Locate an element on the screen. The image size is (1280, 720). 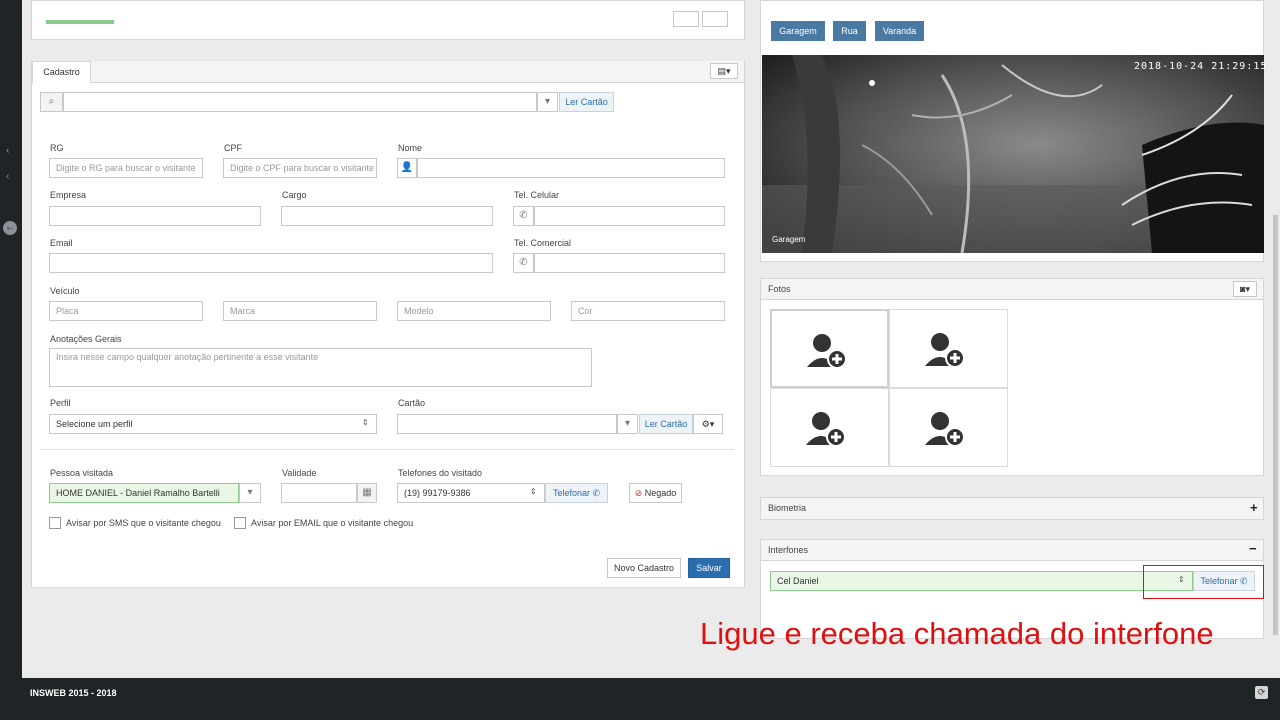
cargo-input is located at coordinates (387, 216).